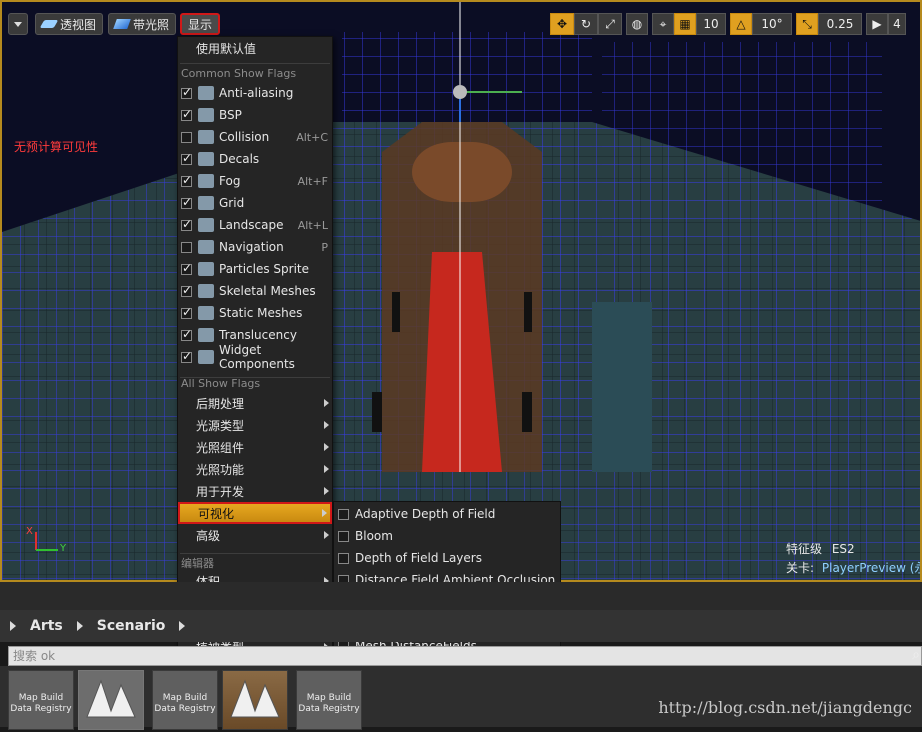  I want to click on menu-item-collision: Collision Alt+C, so click(255, 137).